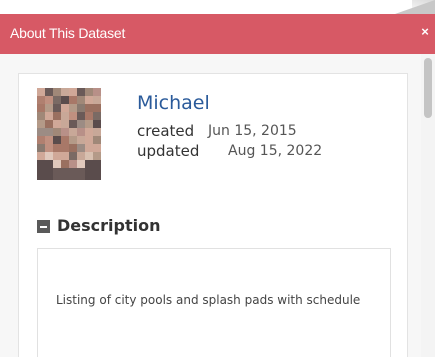 The height and width of the screenshot is (357, 435). I want to click on collapse-square-icon, so click(43, 226).